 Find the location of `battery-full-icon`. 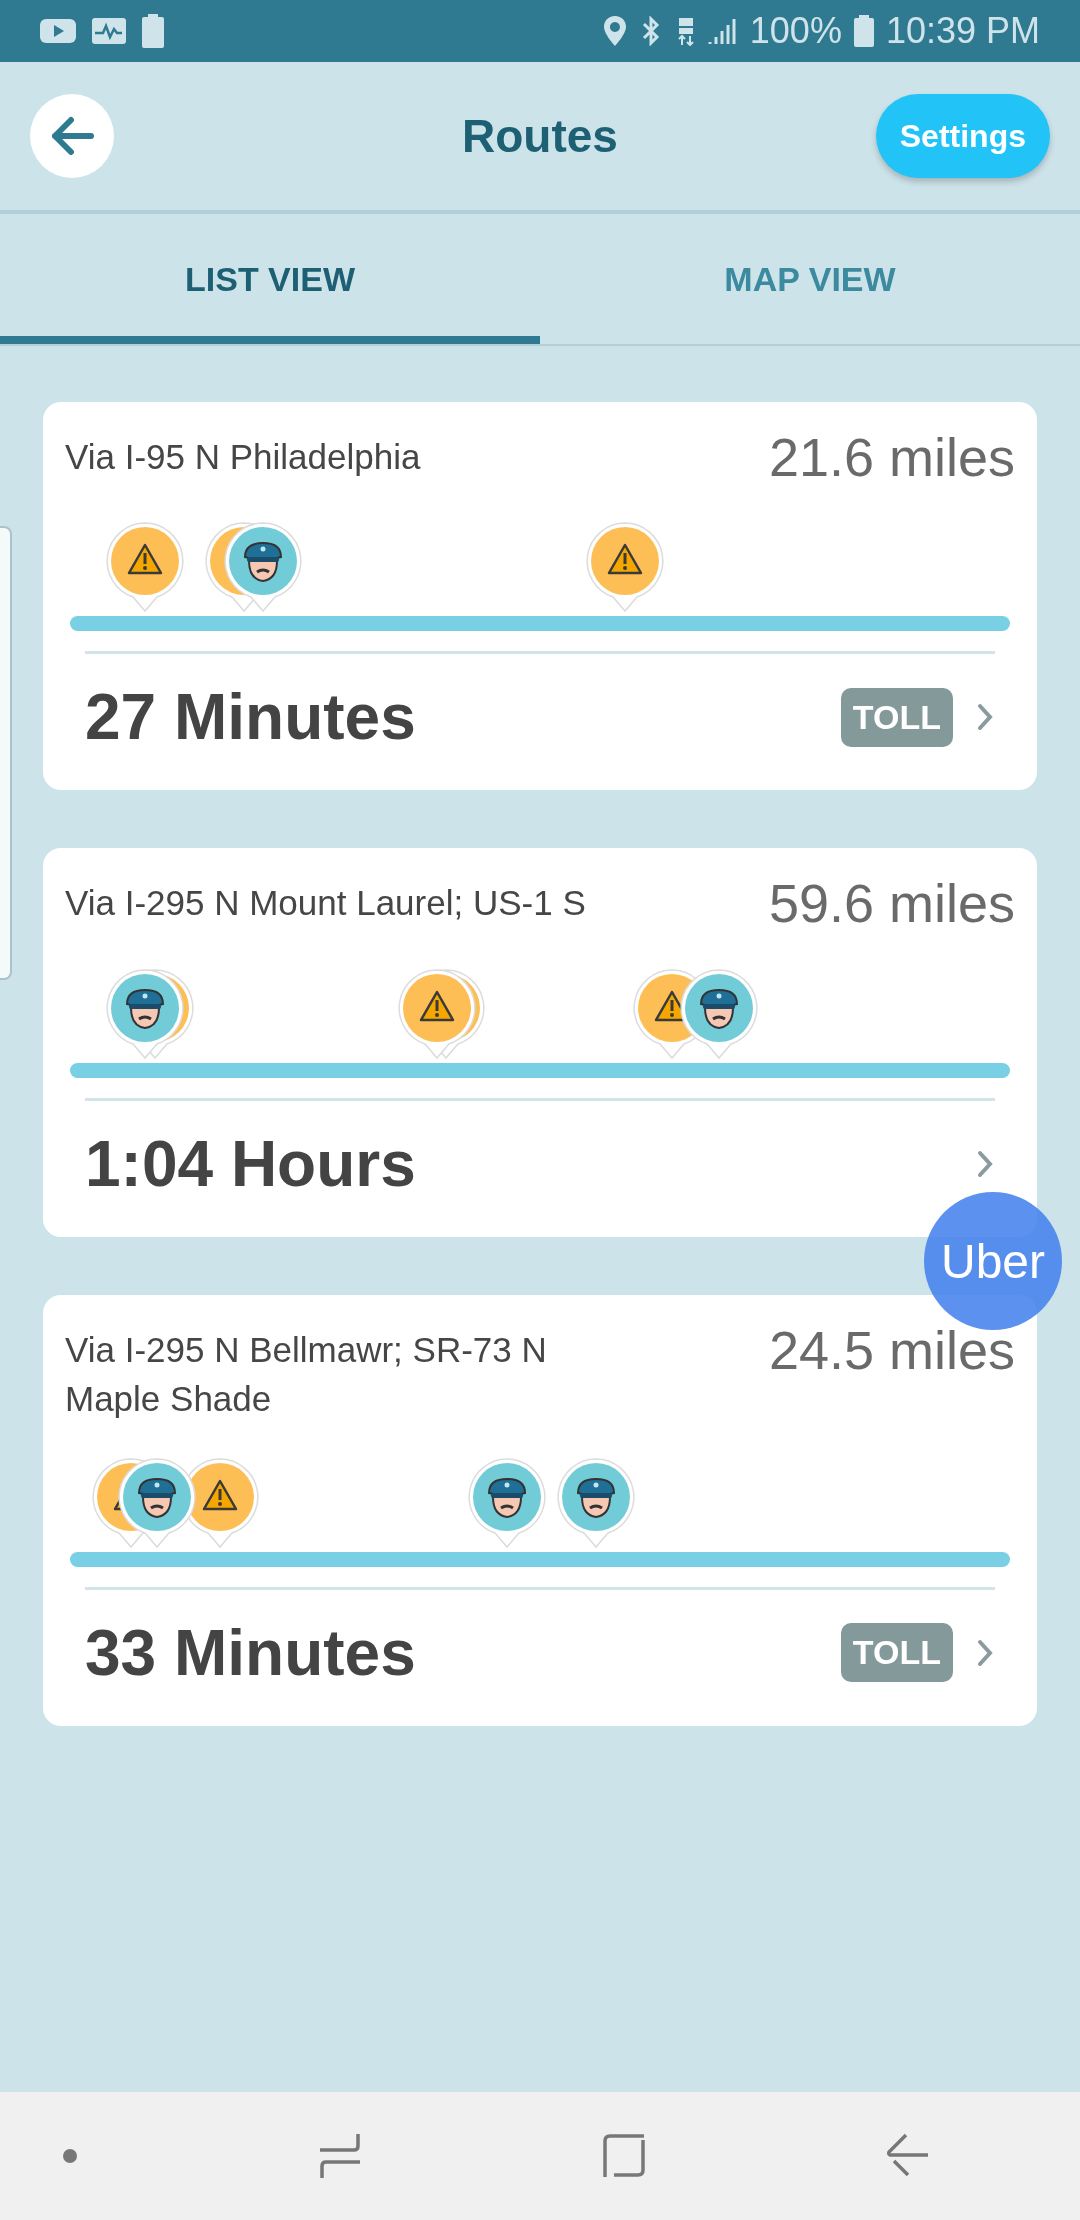

battery-full-icon is located at coordinates (153, 31).